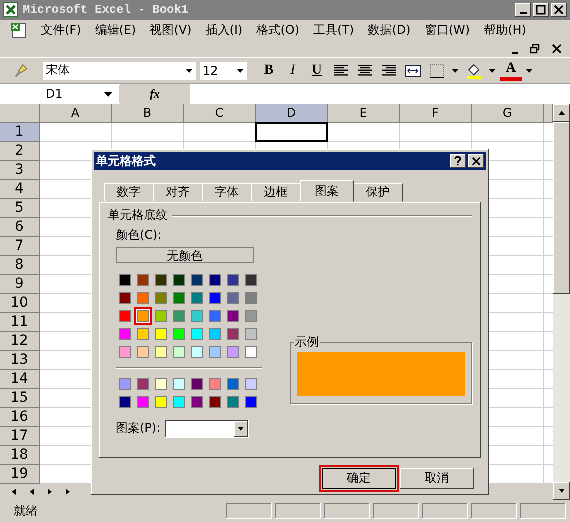 Image resolution: width=570 pixels, height=522 pixels. Describe the element at coordinates (437, 479) in the screenshot. I see `cancel-button: 取消` at that location.